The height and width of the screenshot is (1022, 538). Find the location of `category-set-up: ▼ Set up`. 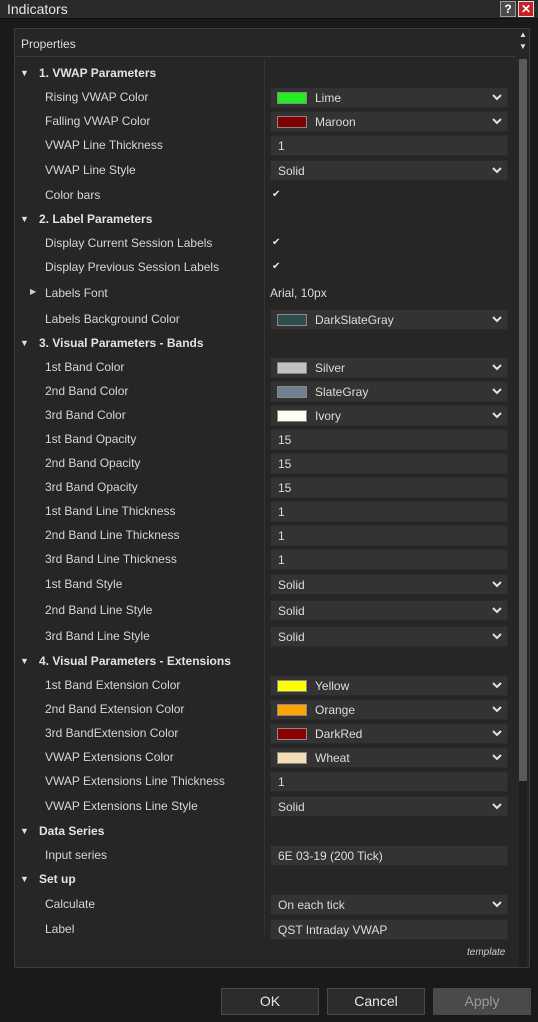

category-set-up: ▼ Set up is located at coordinates (265, 880).